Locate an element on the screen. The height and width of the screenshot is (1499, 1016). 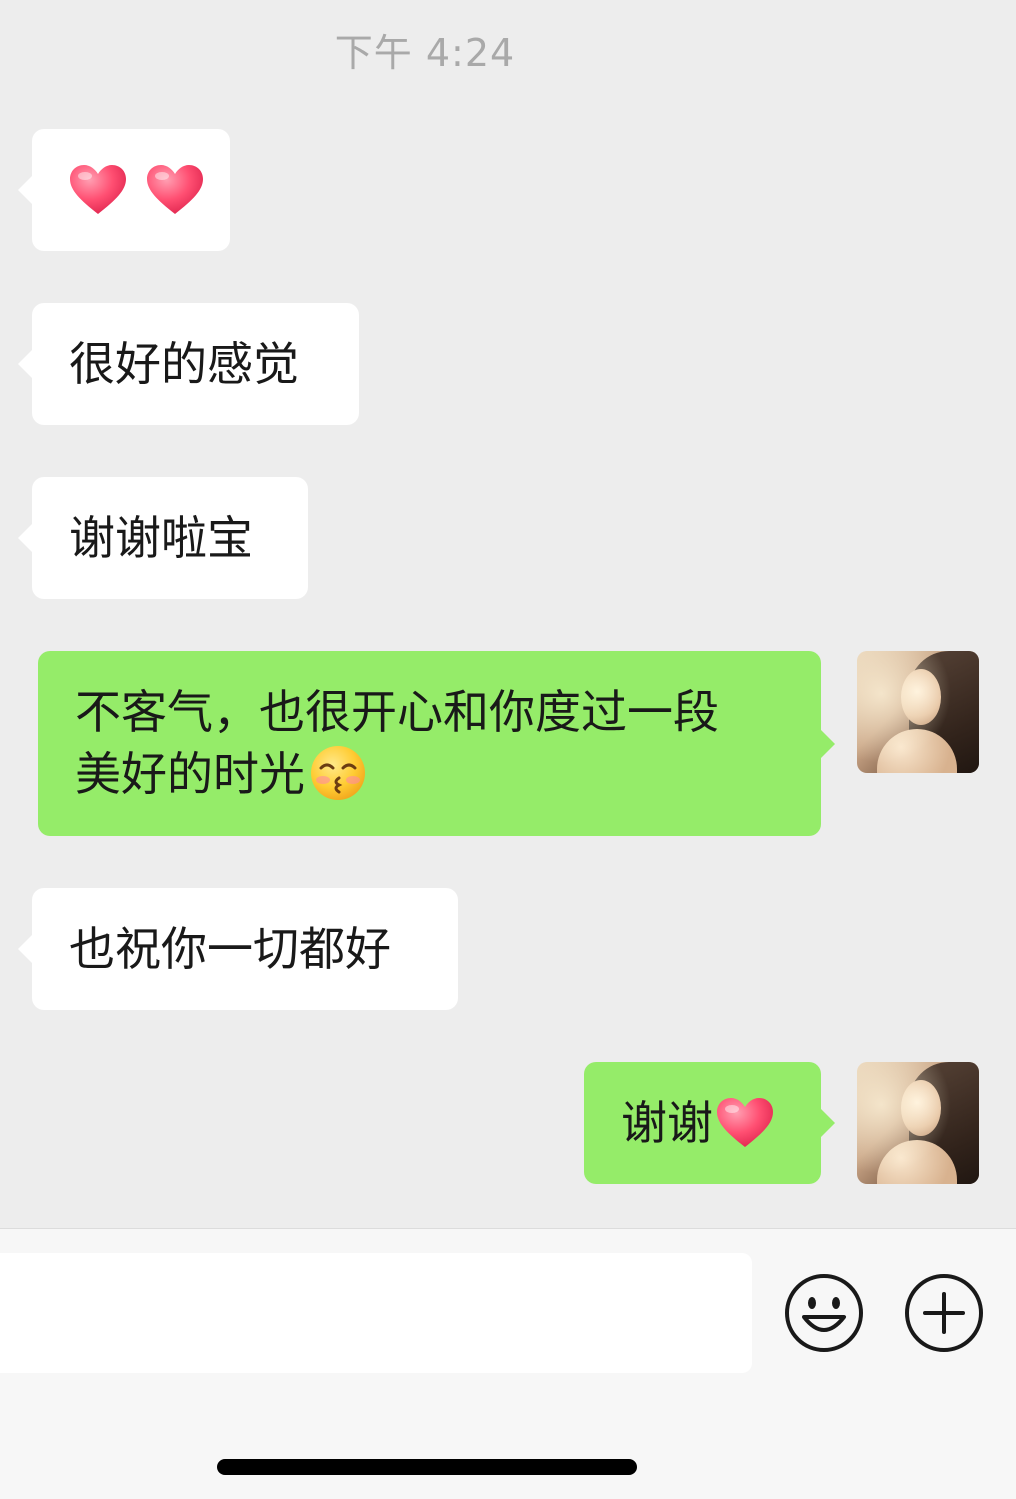
incoming-message-bubble: 谢谢啦宝 is located at coordinates (163, 538).